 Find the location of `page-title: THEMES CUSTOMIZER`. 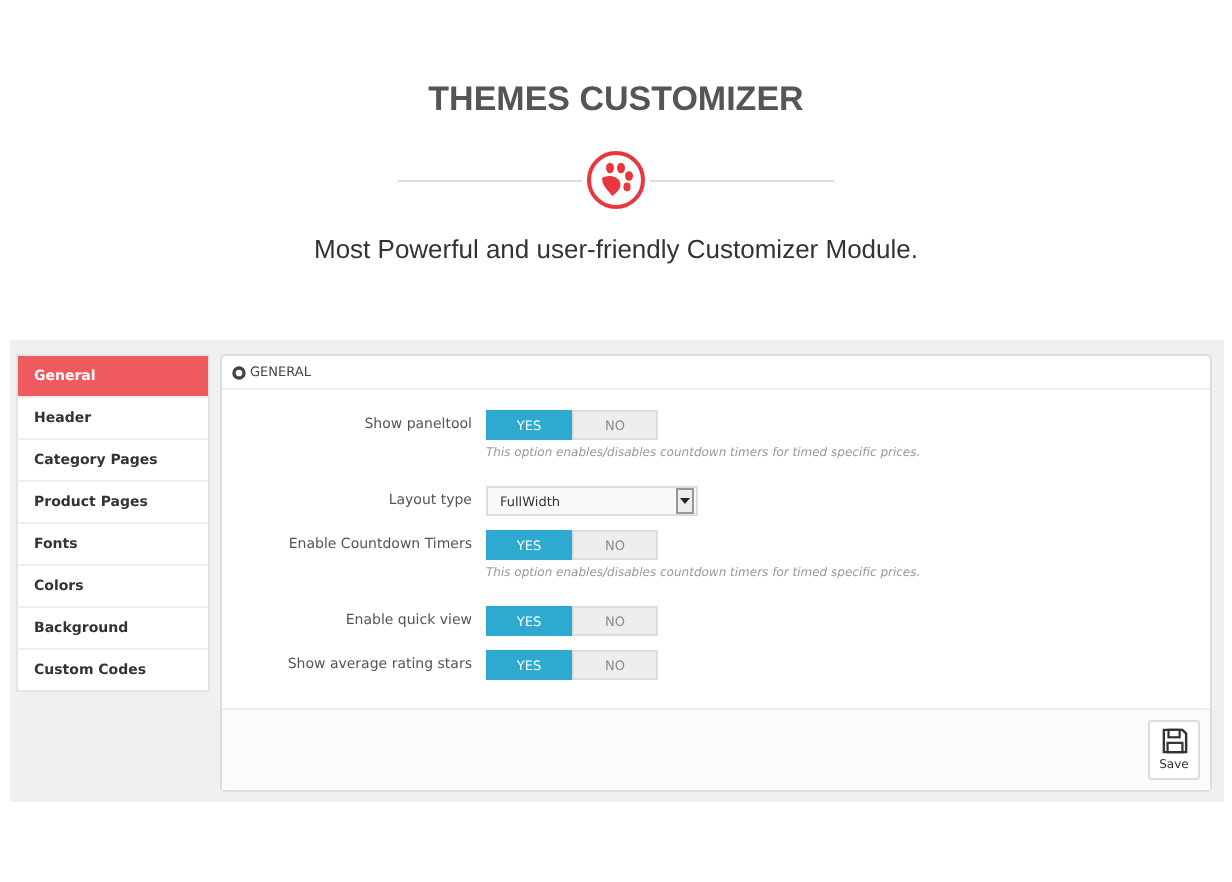

page-title: THEMES CUSTOMIZER is located at coordinates (616, 100).